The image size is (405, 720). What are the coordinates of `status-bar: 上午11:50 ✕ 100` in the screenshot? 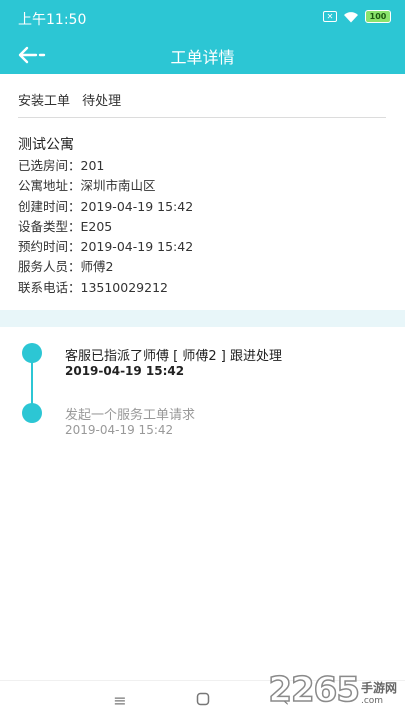 It's located at (202, 18).